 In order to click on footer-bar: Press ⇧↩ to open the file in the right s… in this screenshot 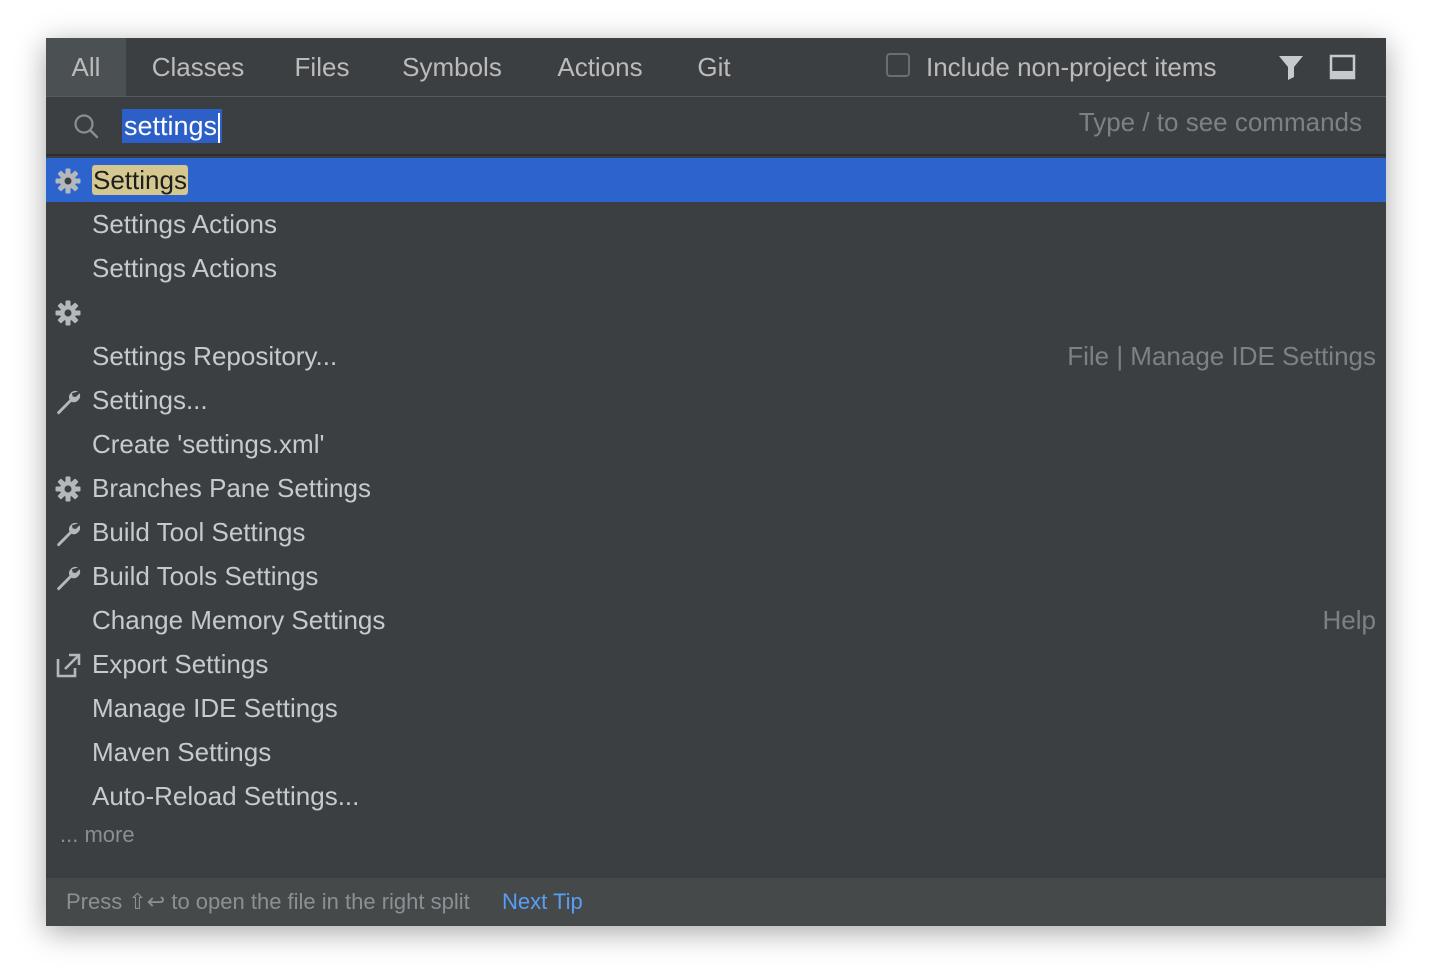, I will do `click(716, 902)`.